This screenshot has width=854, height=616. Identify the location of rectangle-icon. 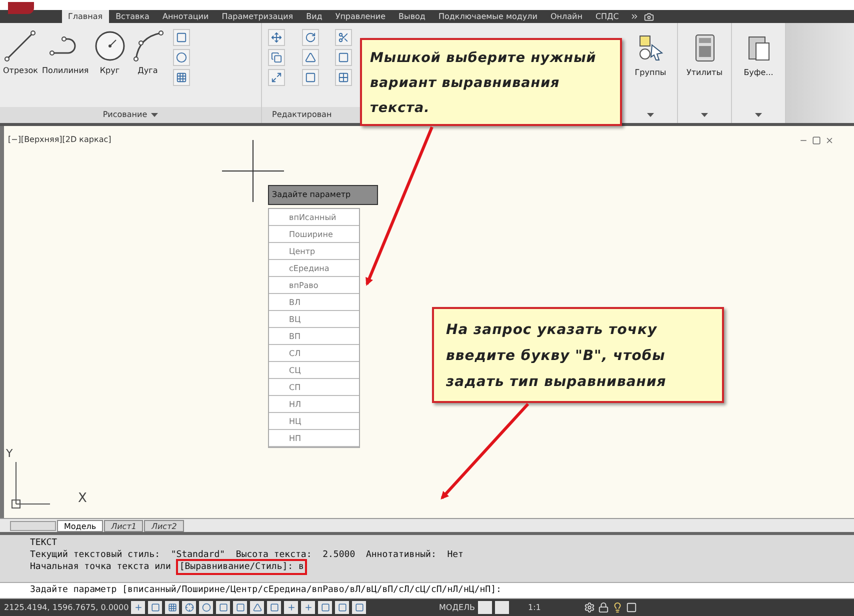
(181, 37).